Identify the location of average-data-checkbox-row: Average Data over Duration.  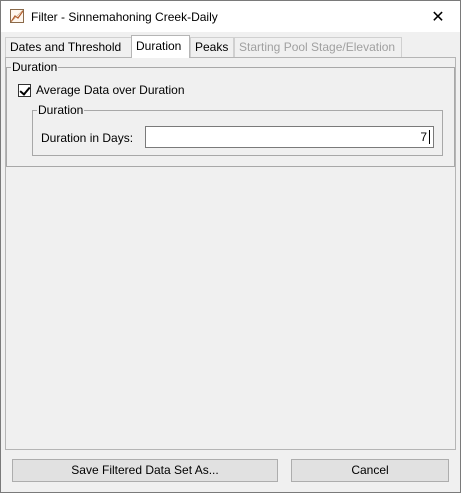
(101, 90).